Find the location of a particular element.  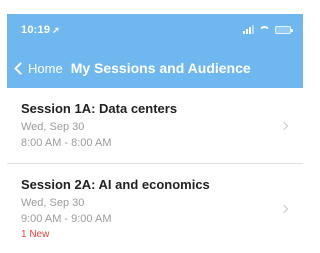

navigation-bar: Home My Sessions and Audience is located at coordinates (155, 68).